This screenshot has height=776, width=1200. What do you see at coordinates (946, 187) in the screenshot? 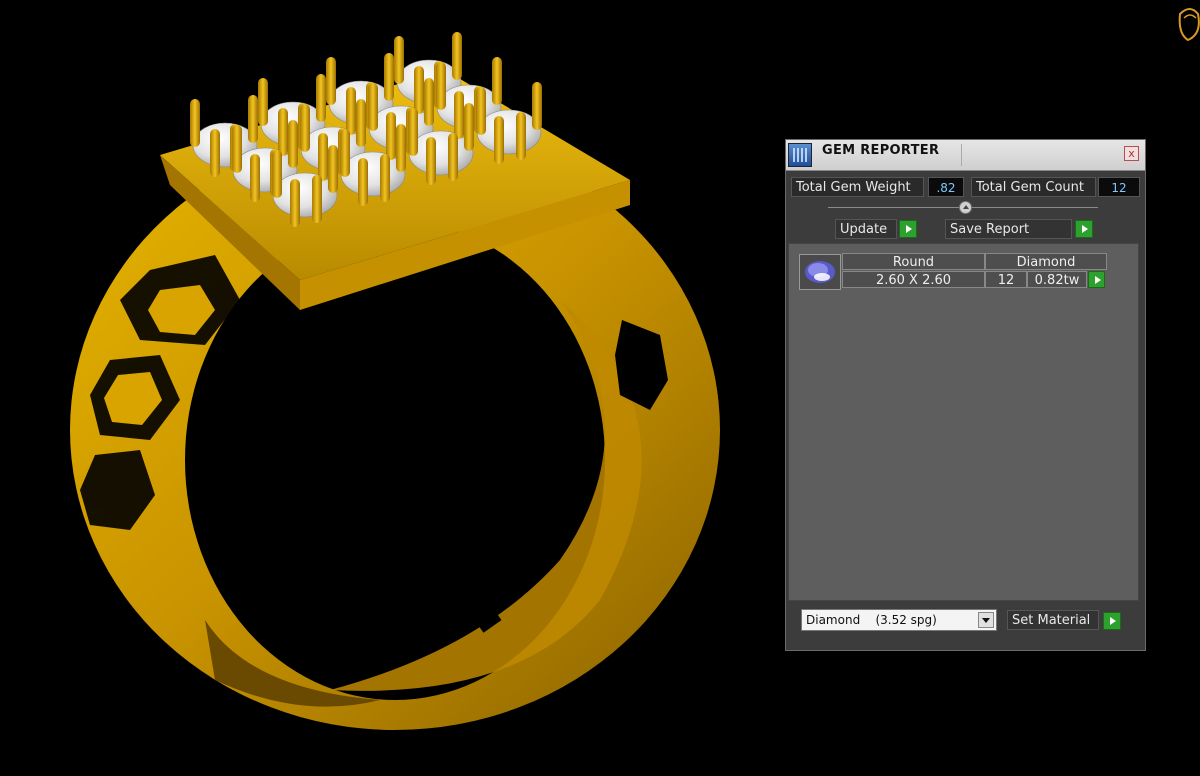
I see `total-gem-weight-value: .82` at bounding box center [946, 187].